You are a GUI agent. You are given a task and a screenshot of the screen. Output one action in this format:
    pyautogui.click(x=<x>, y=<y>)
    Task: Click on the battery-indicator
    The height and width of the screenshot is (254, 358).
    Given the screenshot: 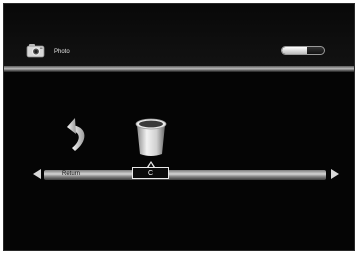 What is the action you would take?
    pyautogui.click(x=303, y=50)
    